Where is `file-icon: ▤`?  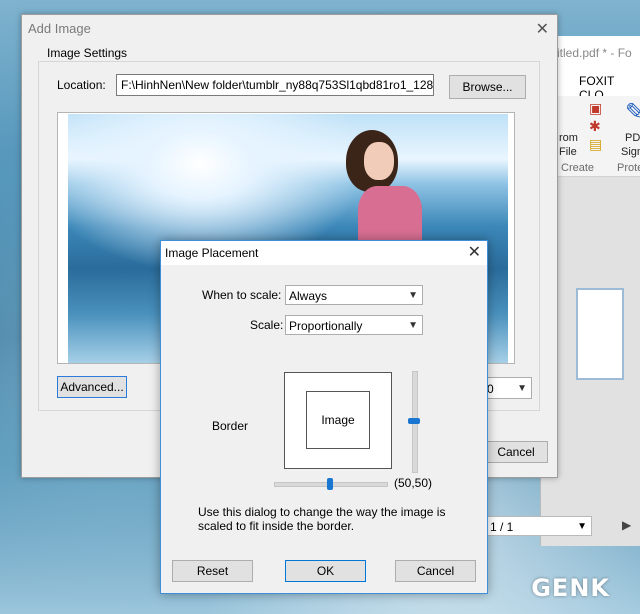 file-icon: ▤ is located at coordinates (595, 144).